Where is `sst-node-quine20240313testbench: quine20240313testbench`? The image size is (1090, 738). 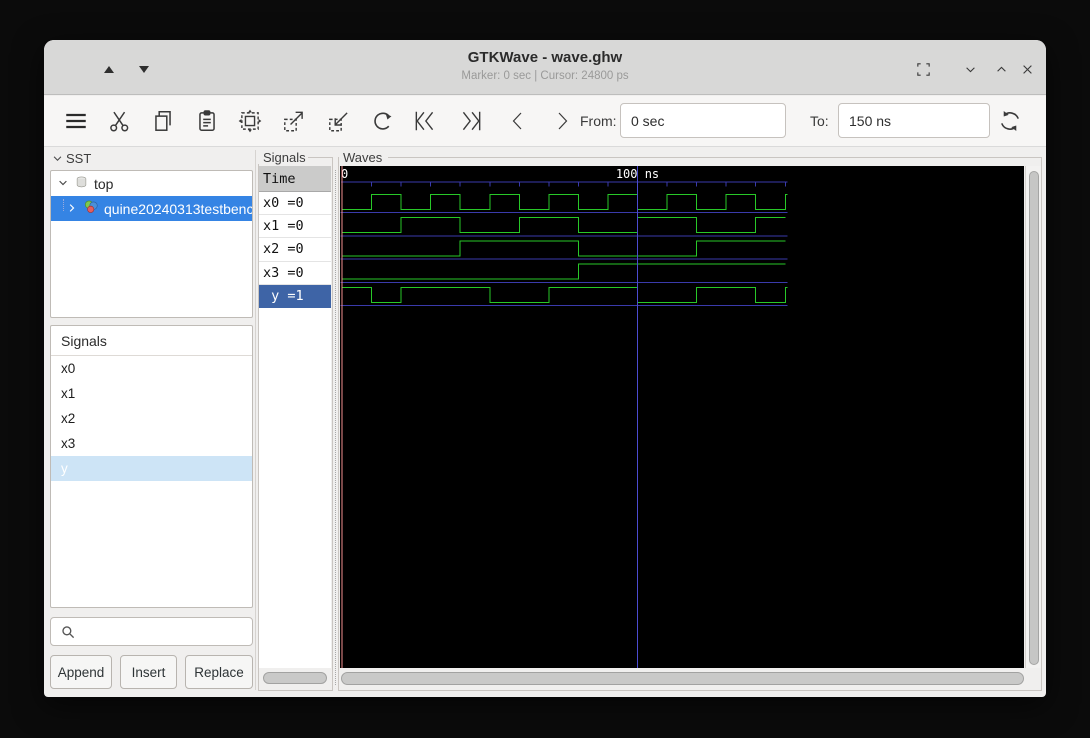 sst-node-quine20240313testbench: quine20240313testbench is located at coordinates (151, 208).